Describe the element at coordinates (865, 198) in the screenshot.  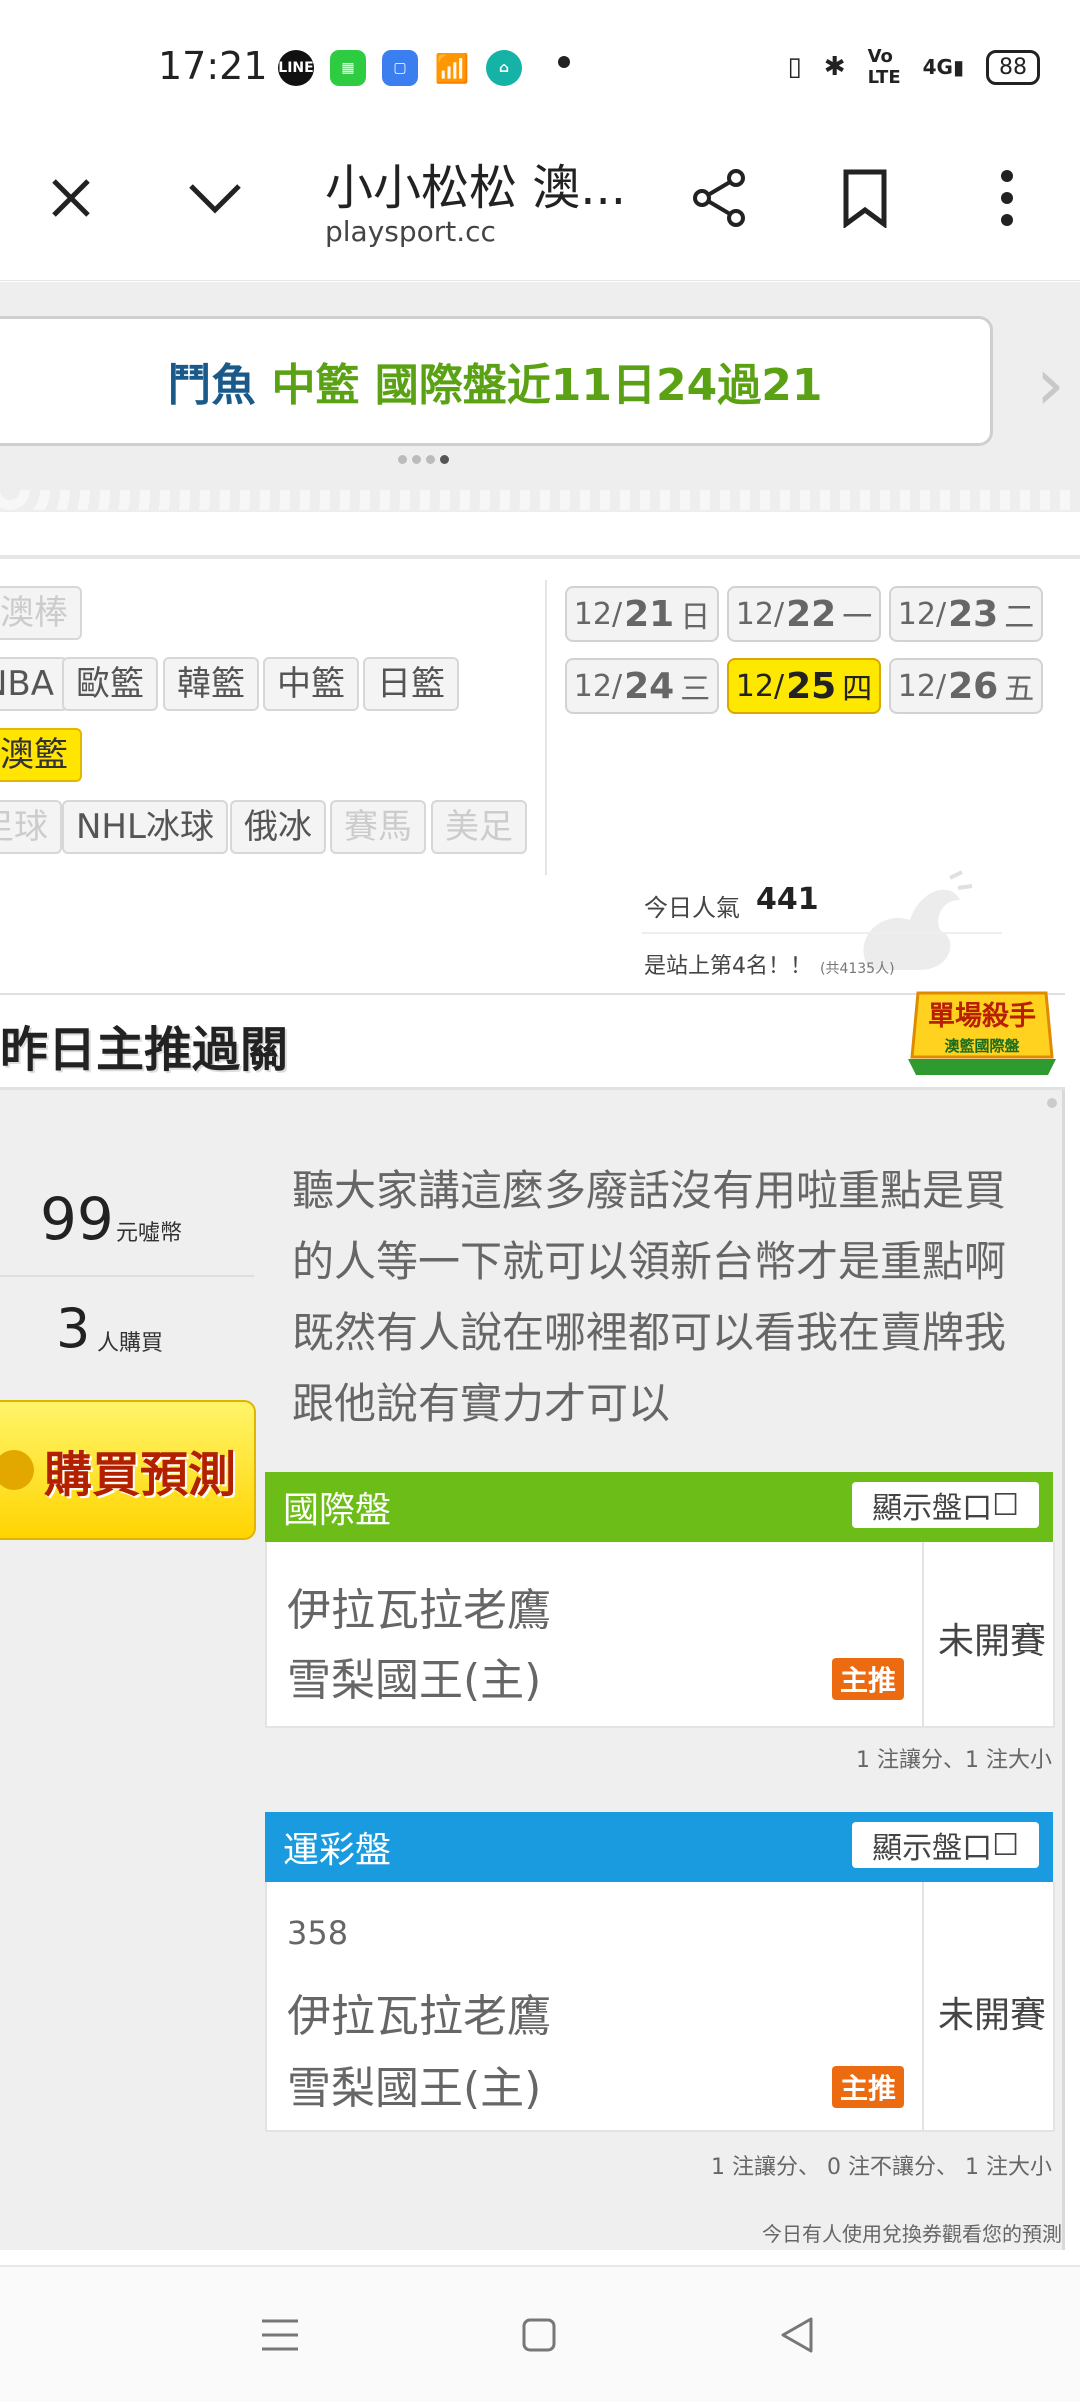
I see `bookmark-icon` at that location.